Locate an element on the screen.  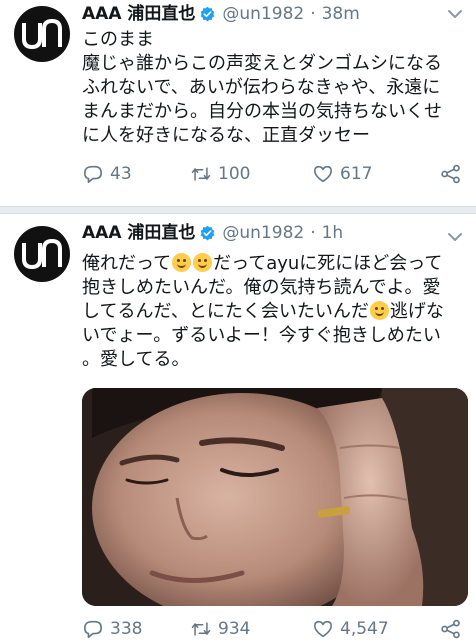
blushing-face-emoji-icon is located at coordinates (203, 262).